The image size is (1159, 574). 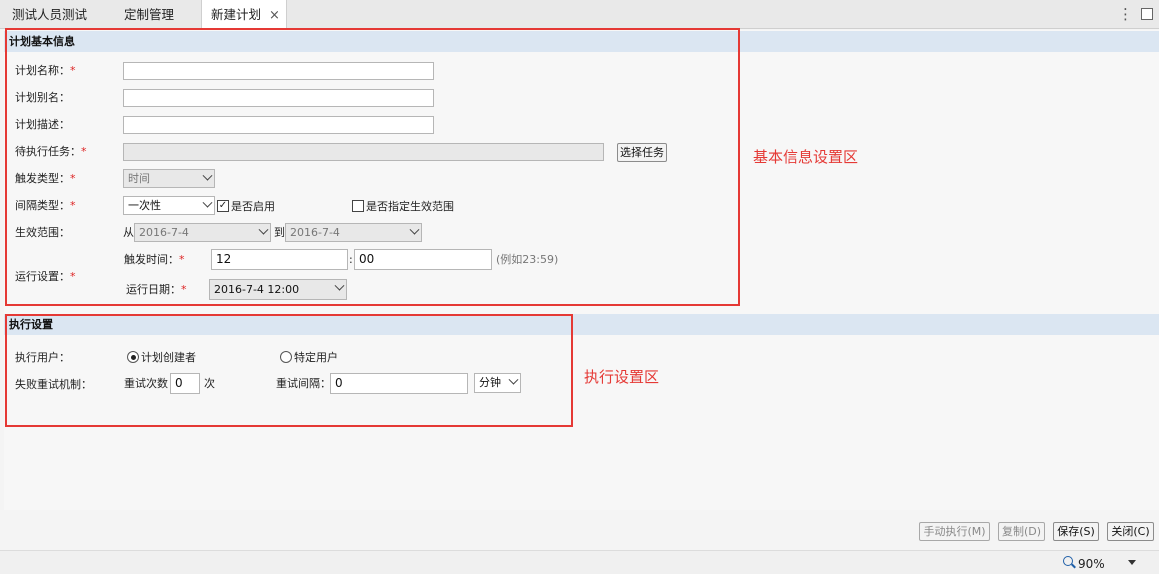 I want to click on zoom-level: 90%, so click(x=1091, y=564).